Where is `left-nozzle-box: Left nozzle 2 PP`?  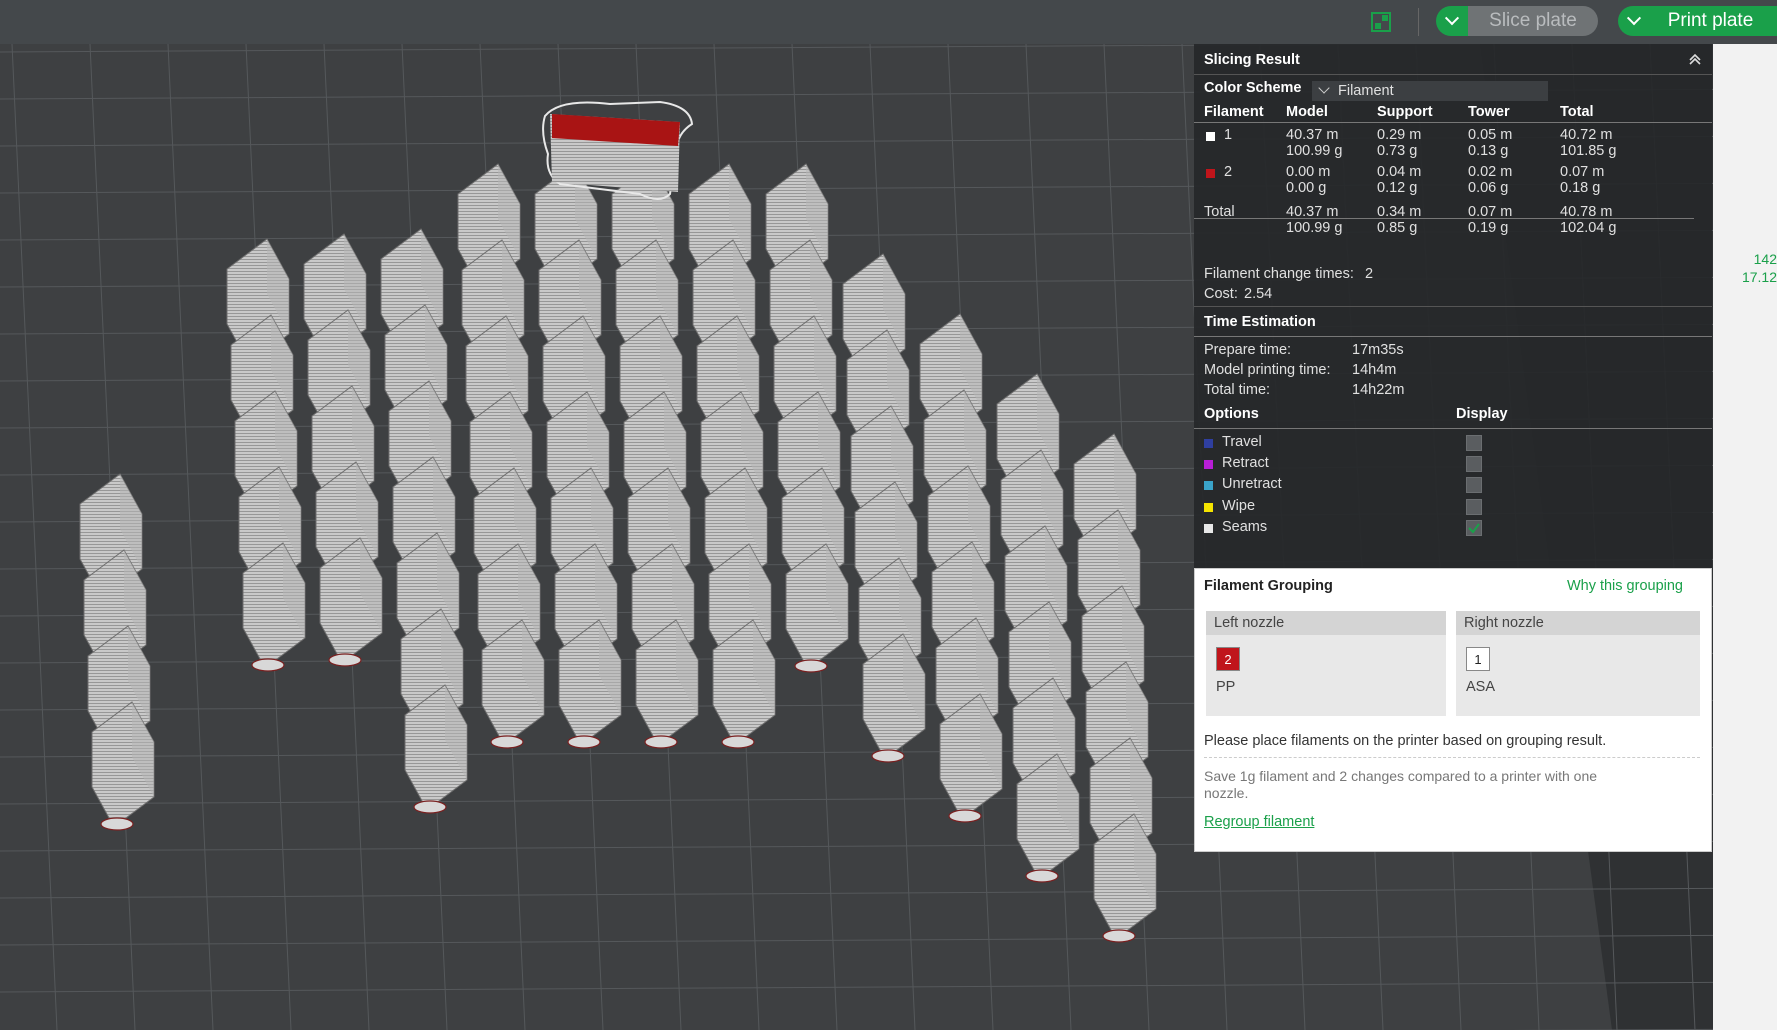 left-nozzle-box: Left nozzle 2 PP is located at coordinates (1326, 663).